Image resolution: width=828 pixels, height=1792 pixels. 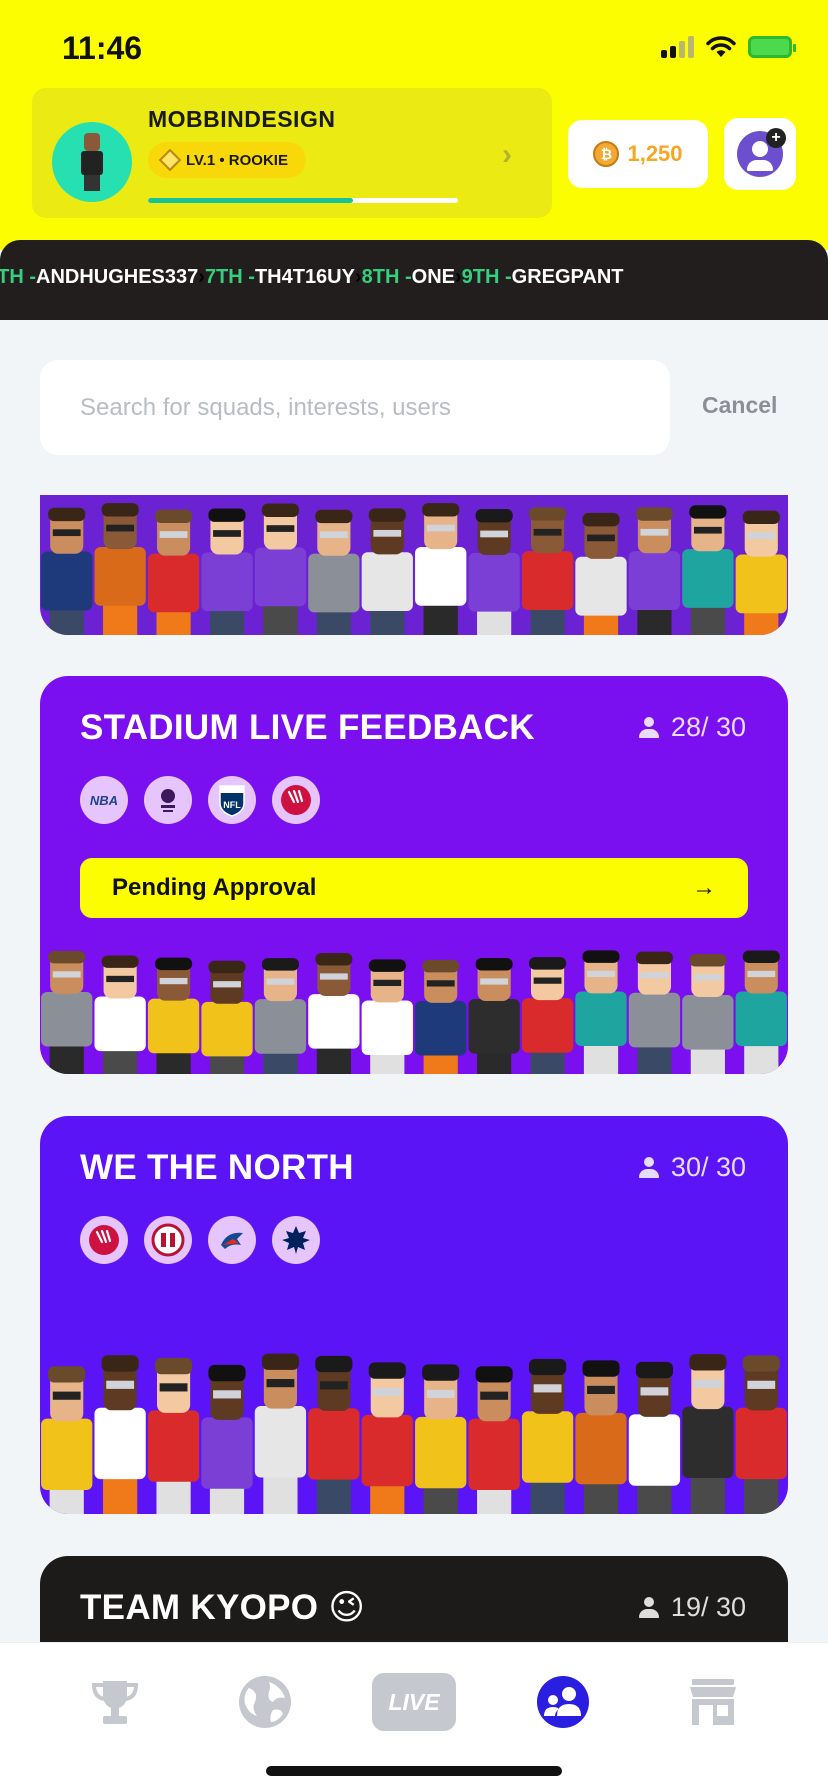 I want to click on store-icon, so click(x=713, y=1702).